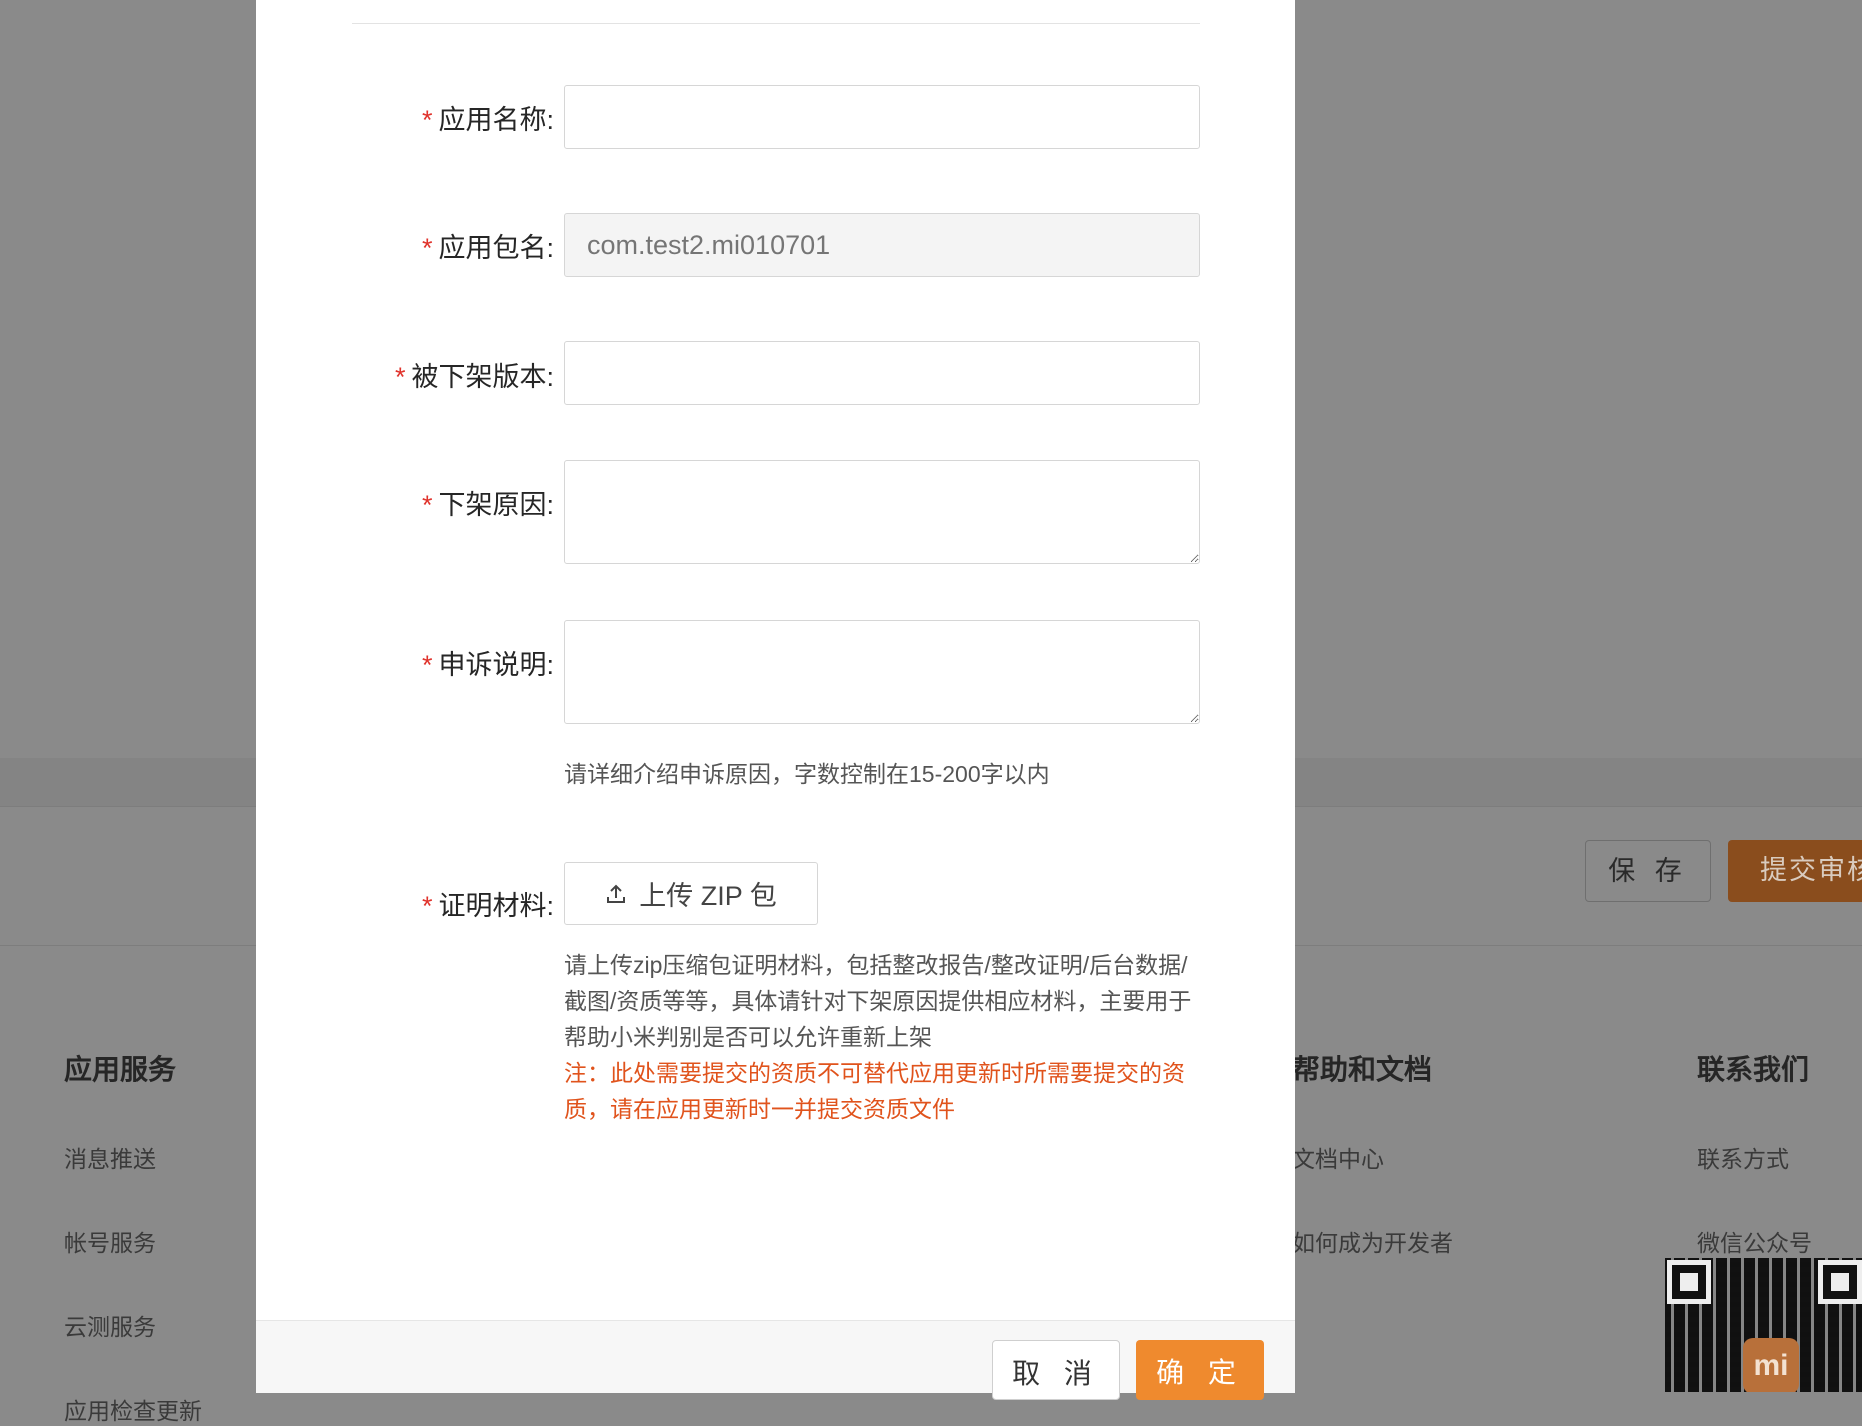  Describe the element at coordinates (616, 893) in the screenshot. I see `upload-icon` at that location.